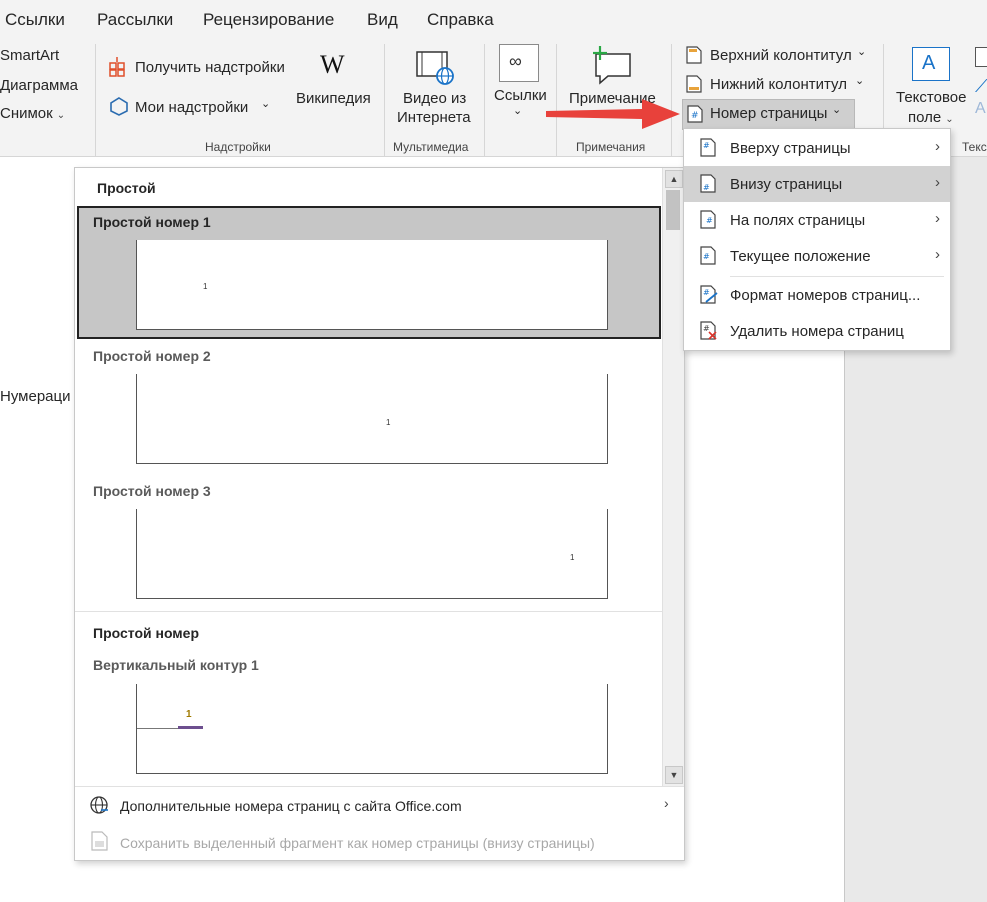 The width and height of the screenshot is (987, 902). I want to click on page-number-current-icon: #, so click(708, 255).